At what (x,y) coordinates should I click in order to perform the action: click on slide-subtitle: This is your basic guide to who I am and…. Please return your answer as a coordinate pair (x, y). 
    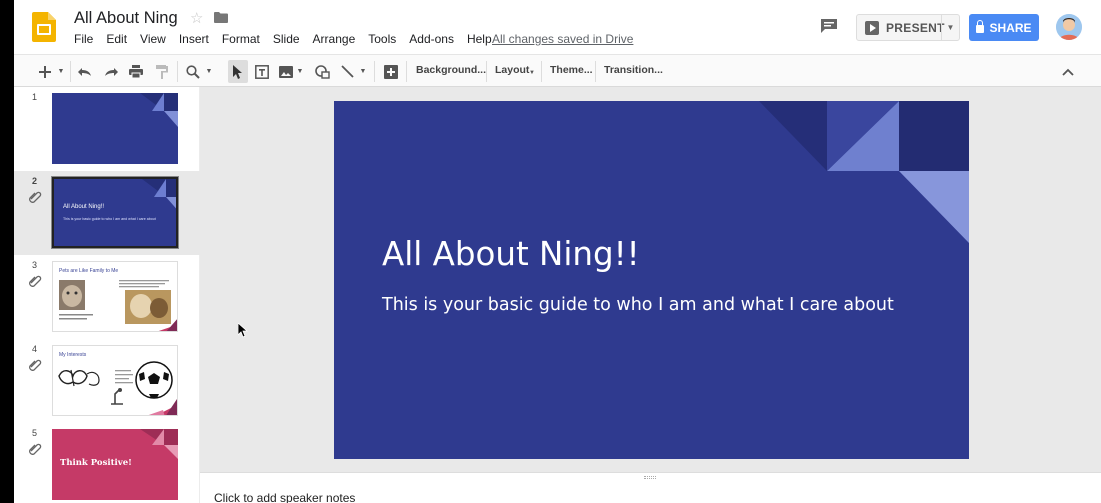
    Looking at the image, I should click on (638, 305).